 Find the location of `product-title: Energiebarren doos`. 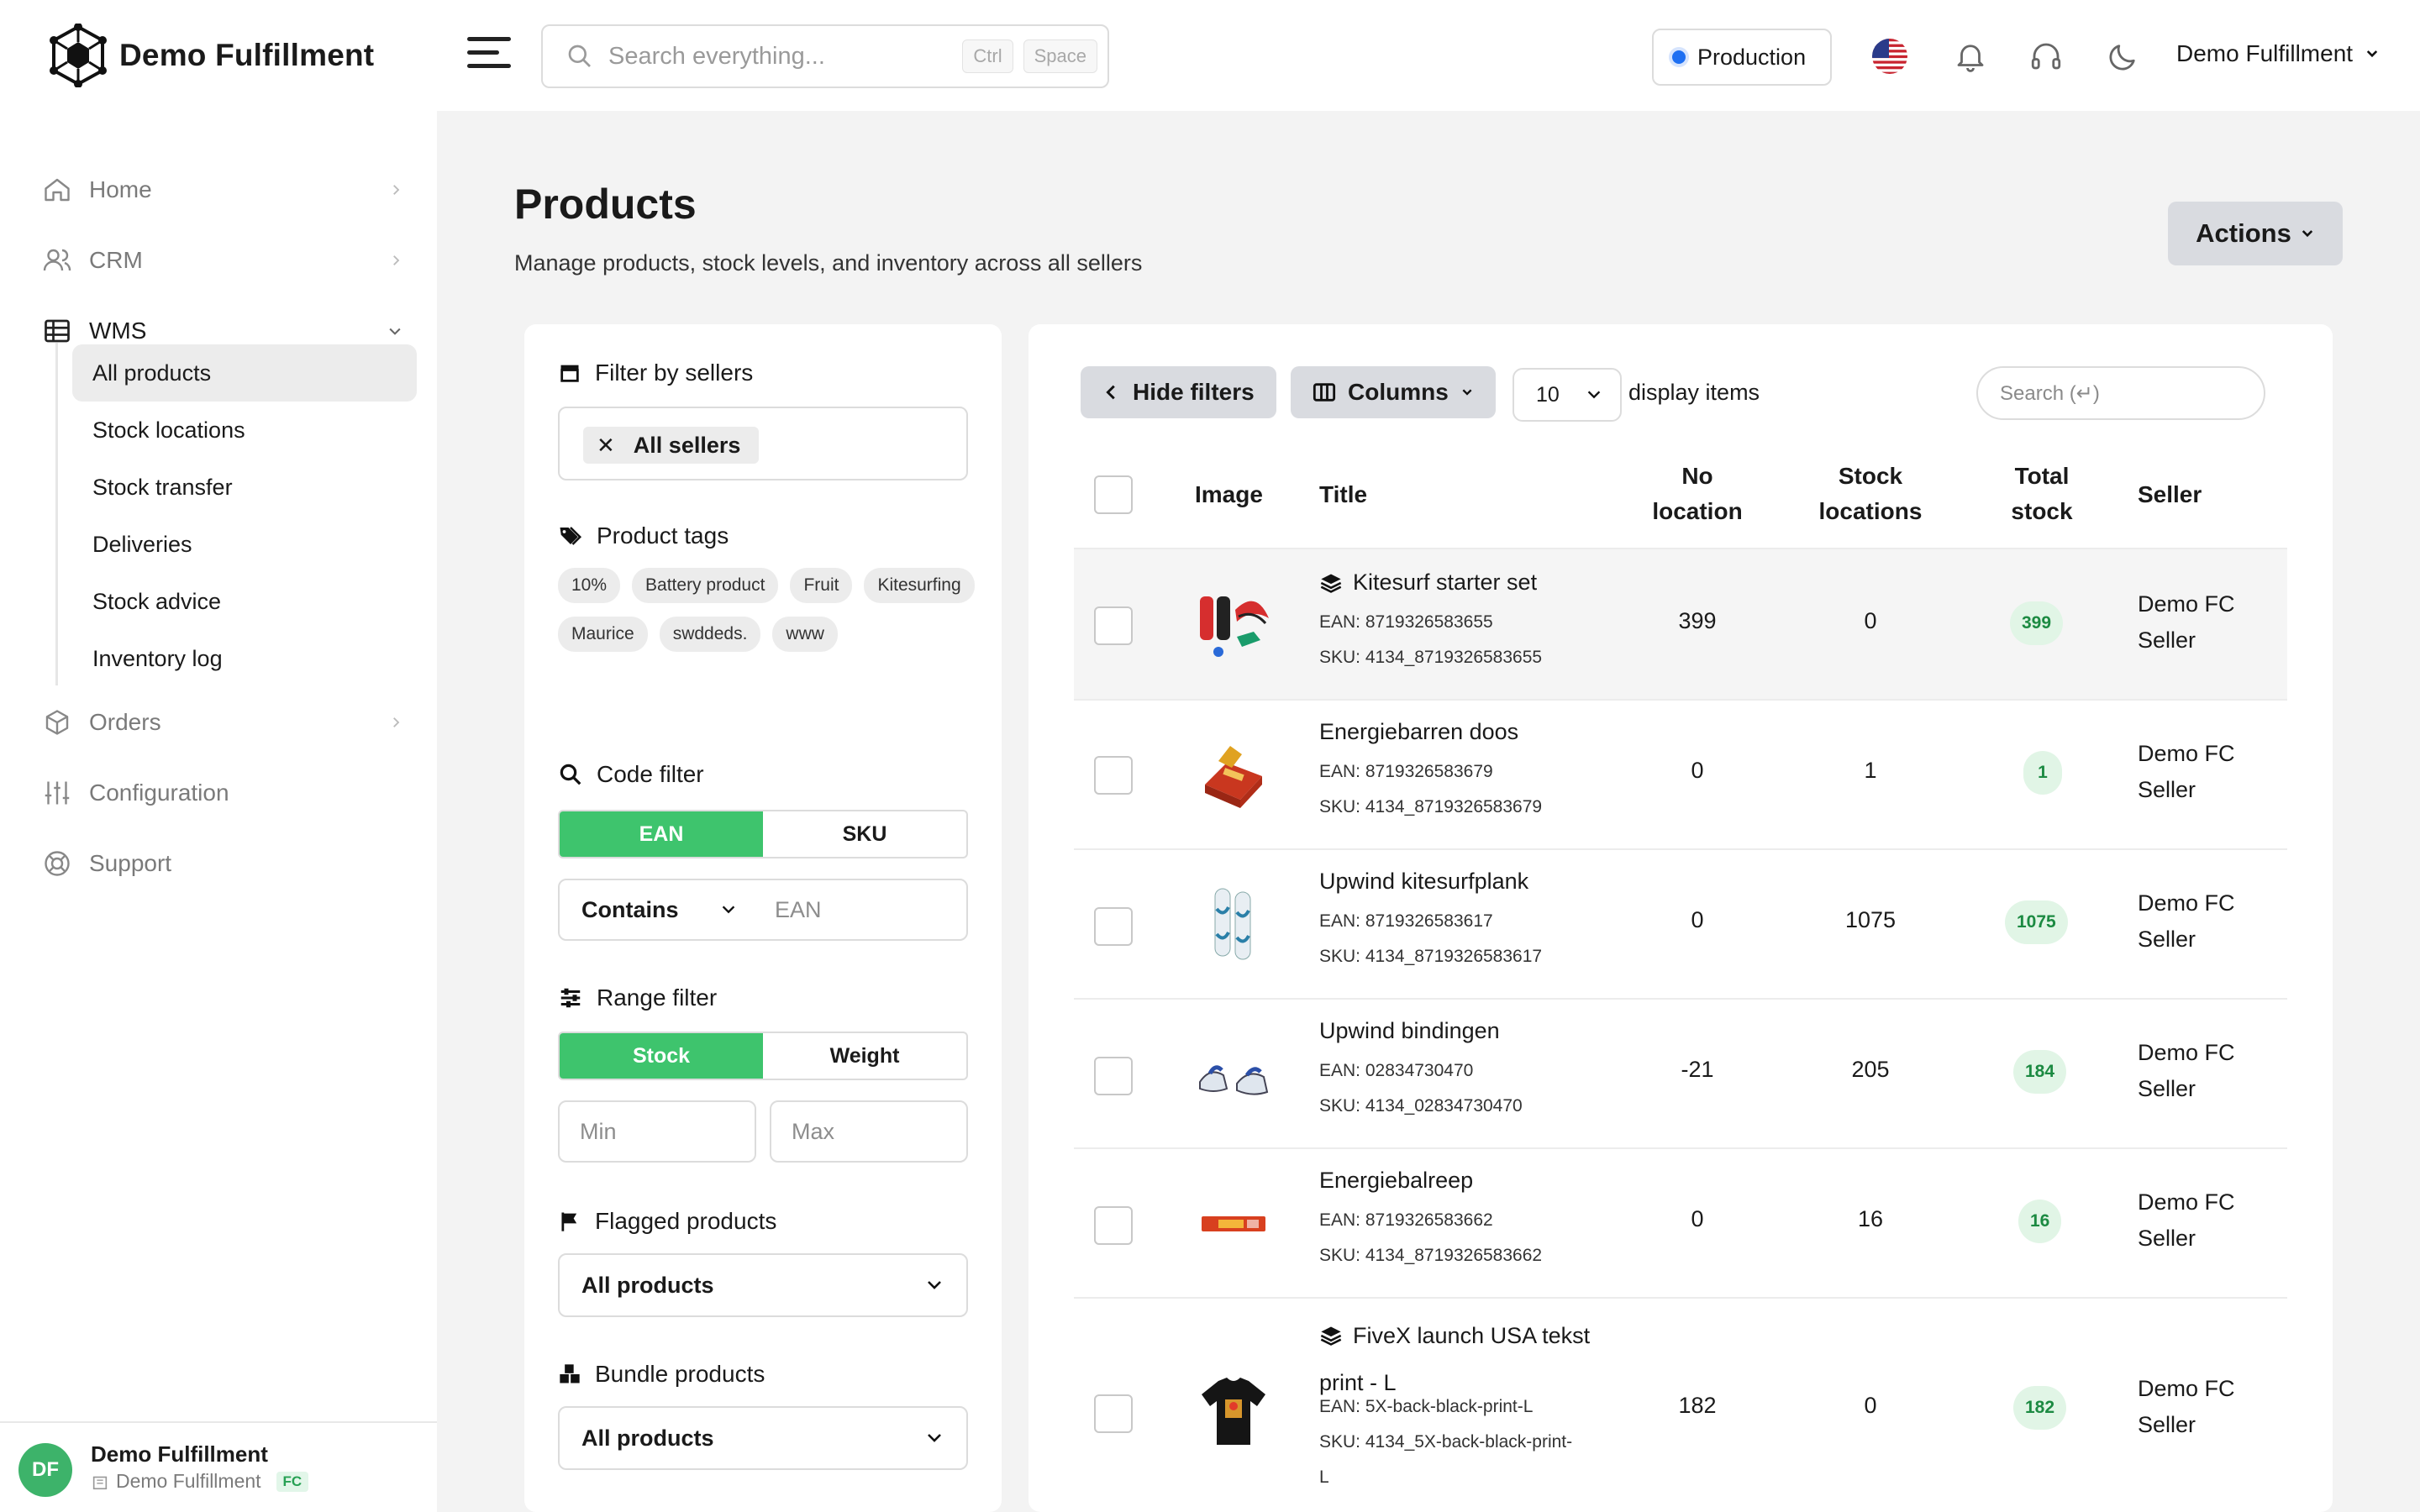

product-title: Energiebarren doos is located at coordinates (1418, 732).